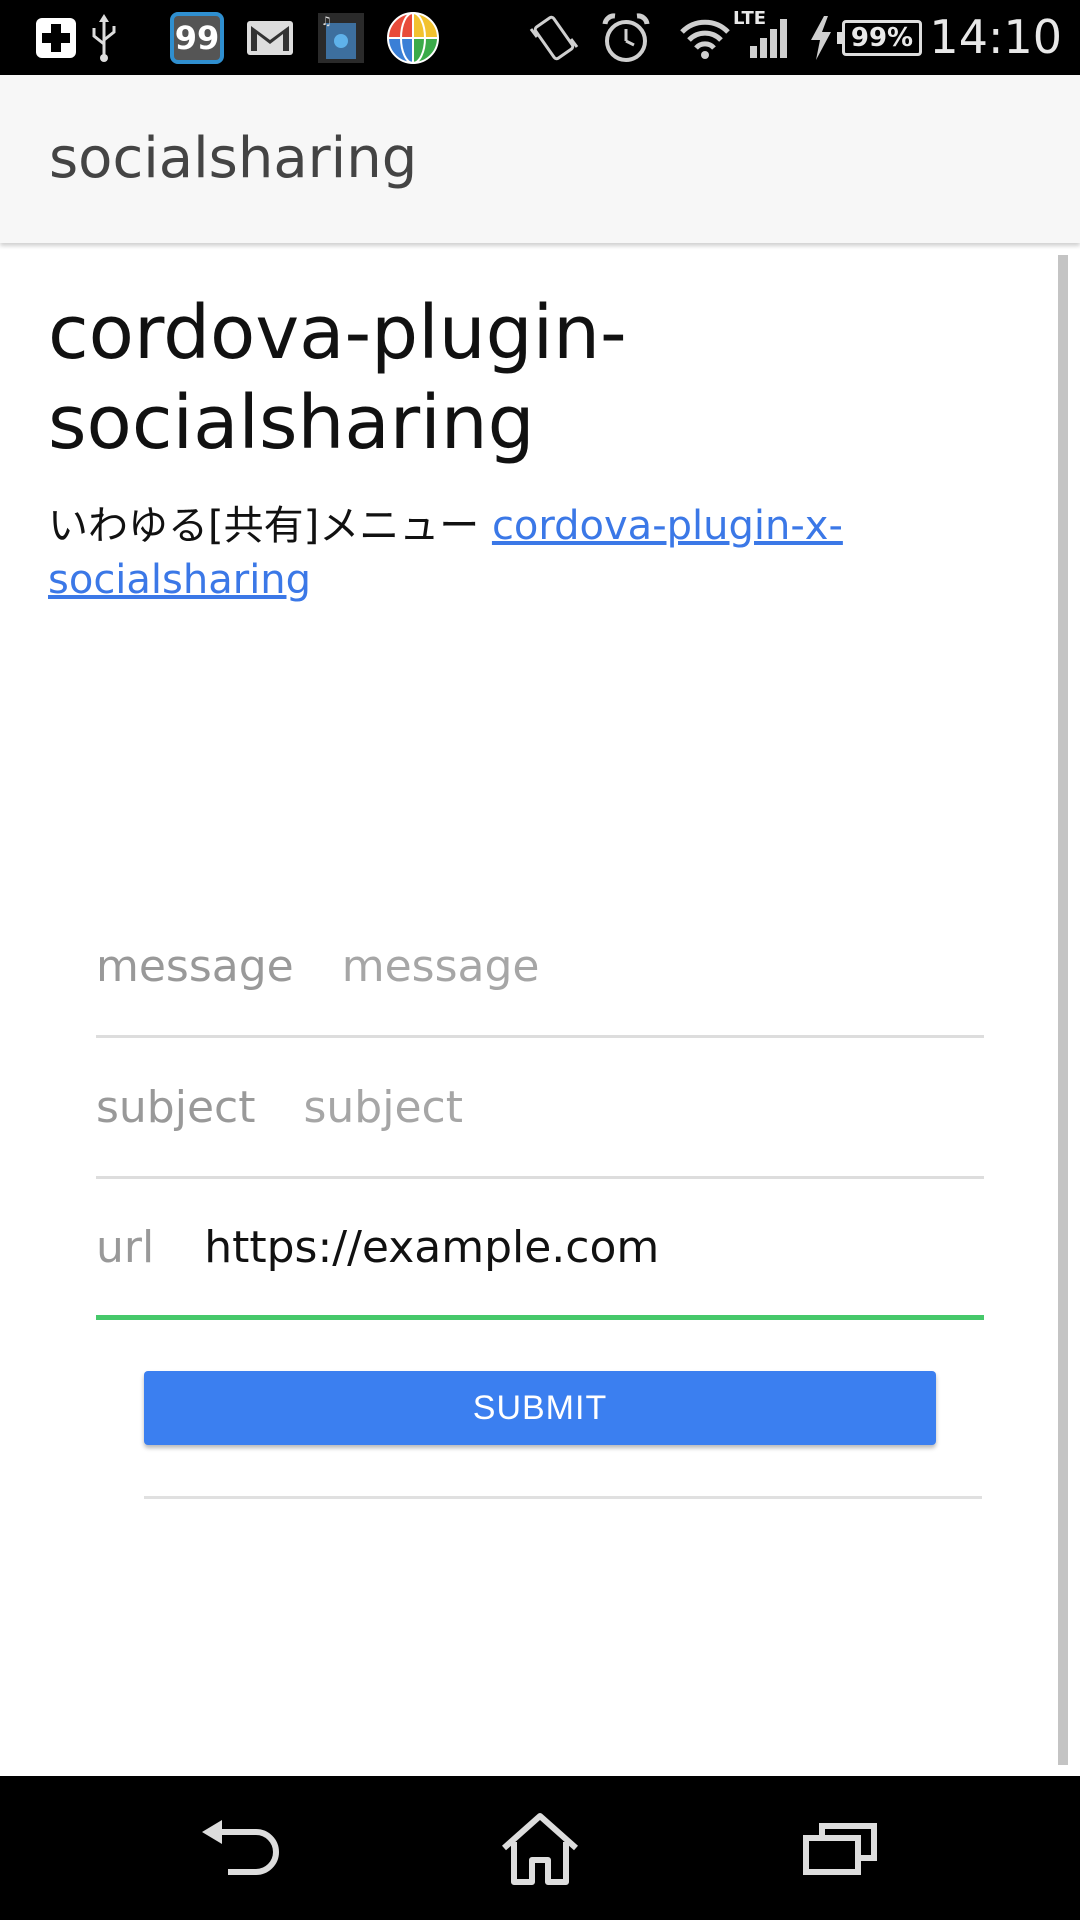 The image size is (1080, 1920). Describe the element at coordinates (840, 1848) in the screenshot. I see `recent-apps-icon` at that location.